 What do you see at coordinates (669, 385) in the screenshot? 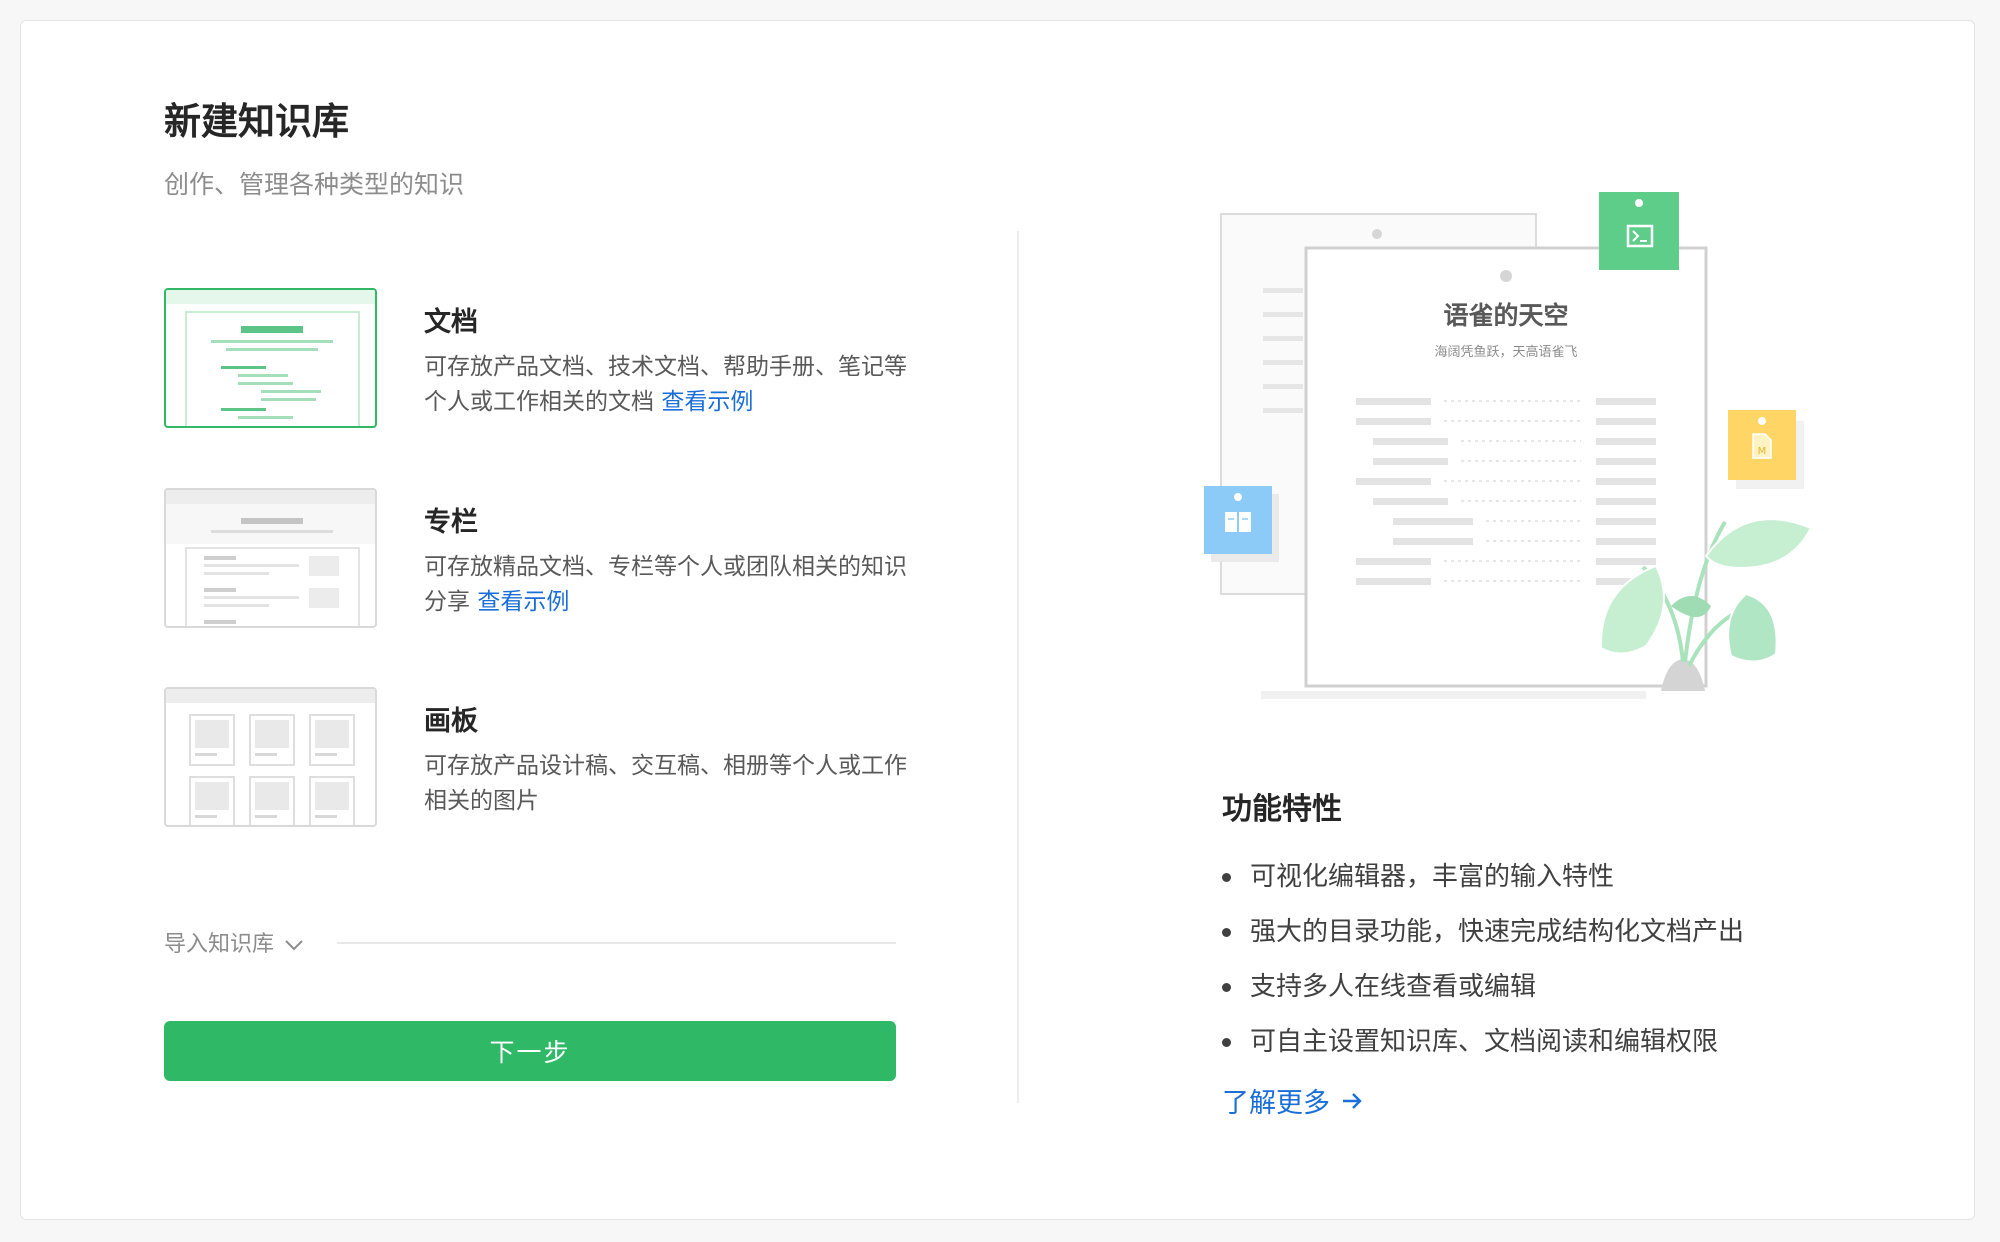
I see `option-description: 可存放产品文档、技术文档、帮助手册、笔记等个人或工作相关的文档 查看示例` at bounding box center [669, 385].